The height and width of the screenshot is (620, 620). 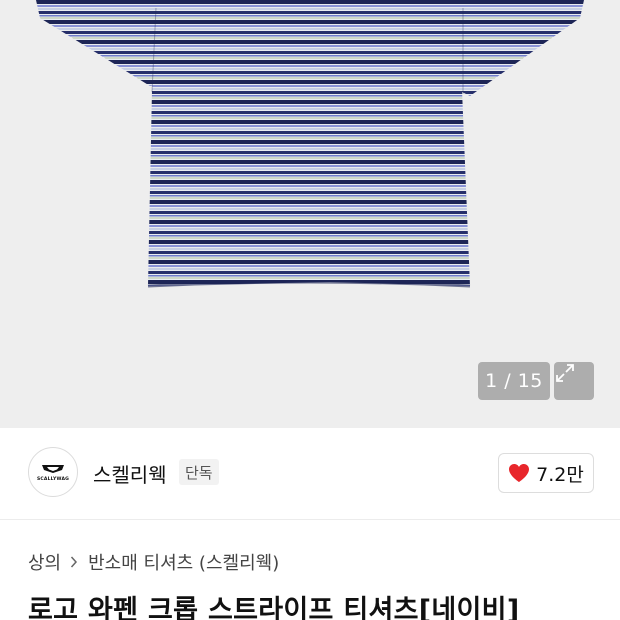 What do you see at coordinates (53, 468) in the screenshot?
I see `brand-logo-mark` at bounding box center [53, 468].